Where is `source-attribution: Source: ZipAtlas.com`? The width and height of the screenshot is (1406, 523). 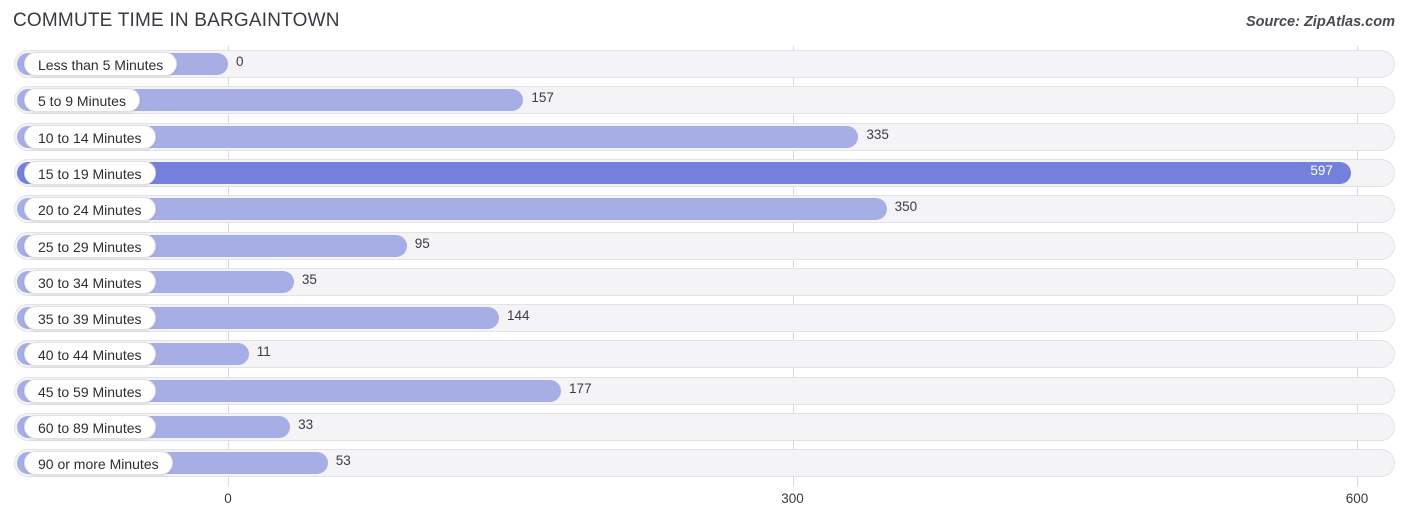
source-attribution: Source: ZipAtlas.com is located at coordinates (1320, 22).